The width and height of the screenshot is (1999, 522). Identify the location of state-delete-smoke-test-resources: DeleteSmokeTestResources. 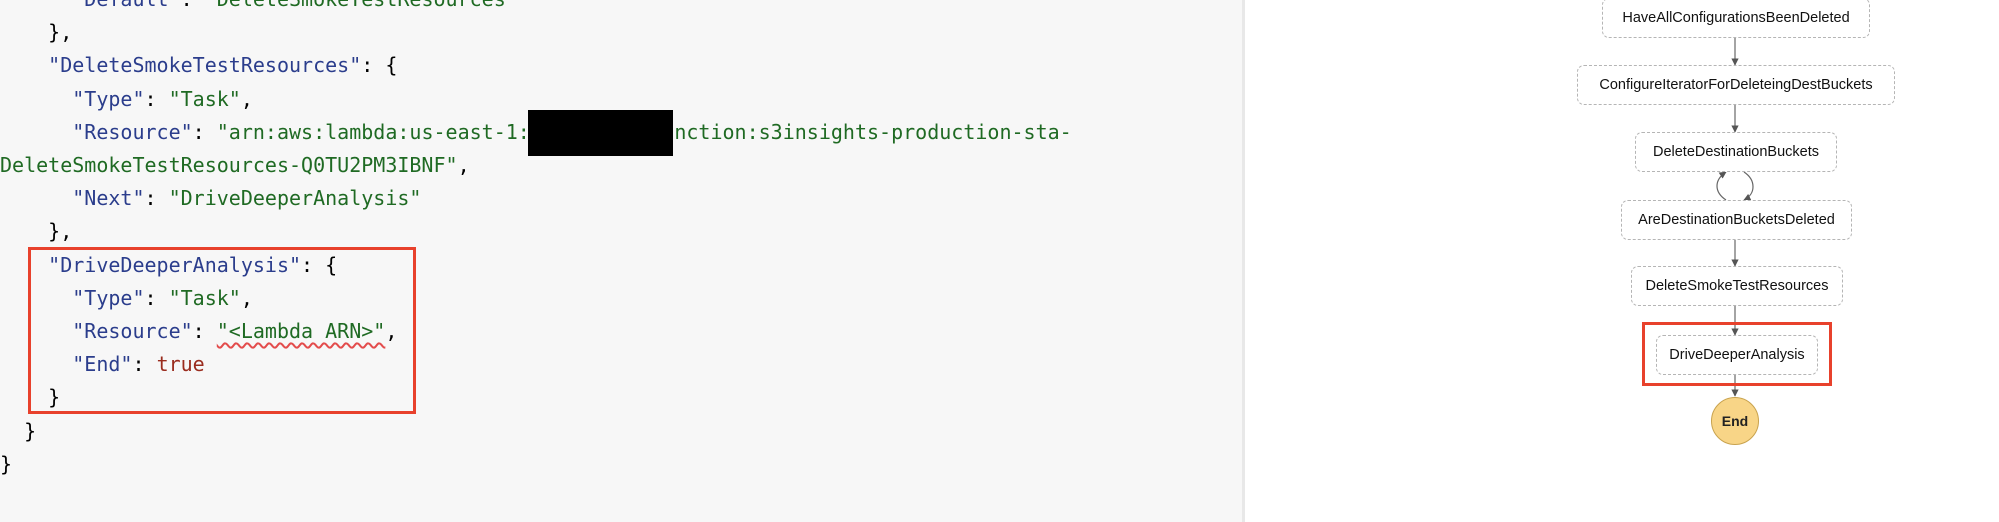
(1737, 286).